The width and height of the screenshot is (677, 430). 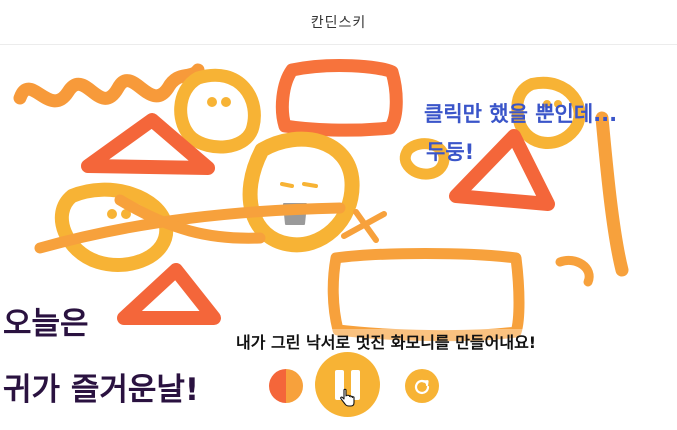 What do you see at coordinates (574, 271) in the screenshot?
I see `blob-bottom-right` at bounding box center [574, 271].